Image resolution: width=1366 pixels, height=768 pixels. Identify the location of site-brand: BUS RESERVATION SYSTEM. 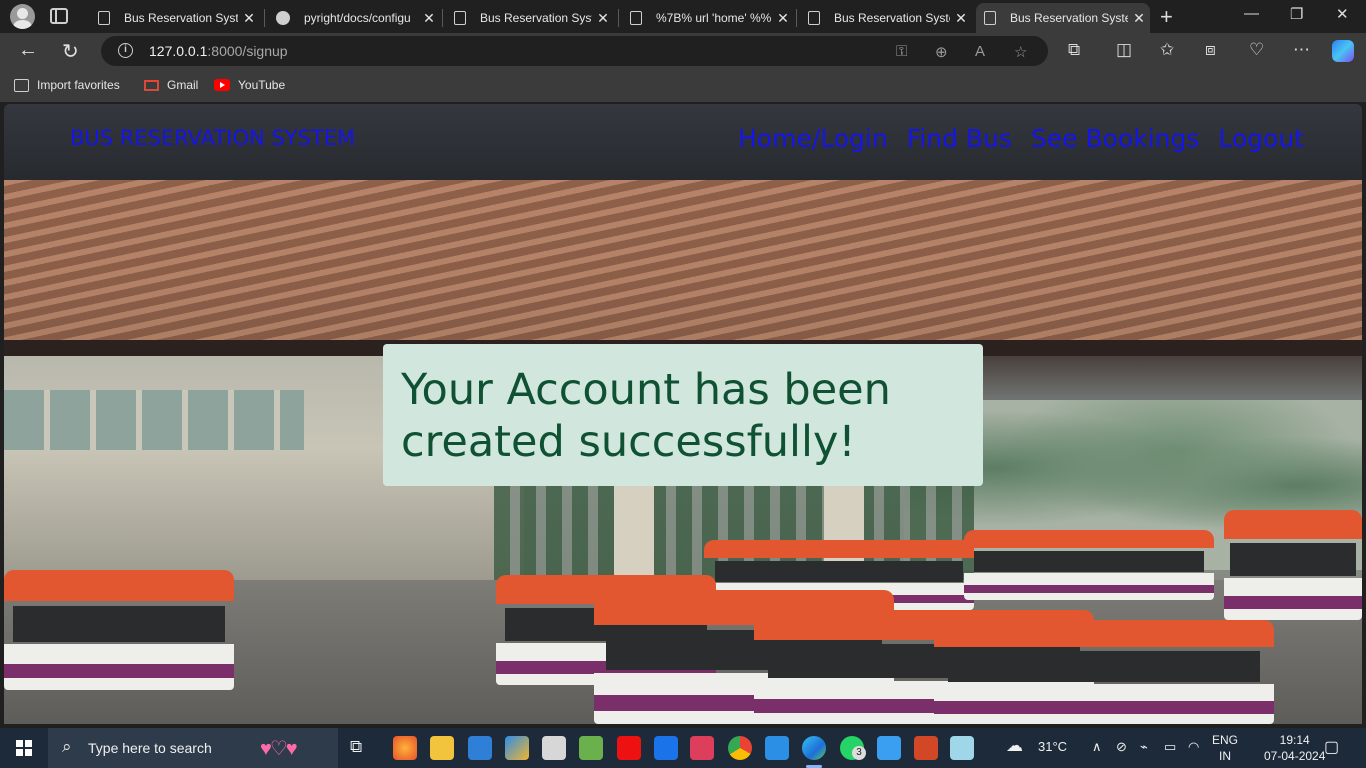
(212, 138).